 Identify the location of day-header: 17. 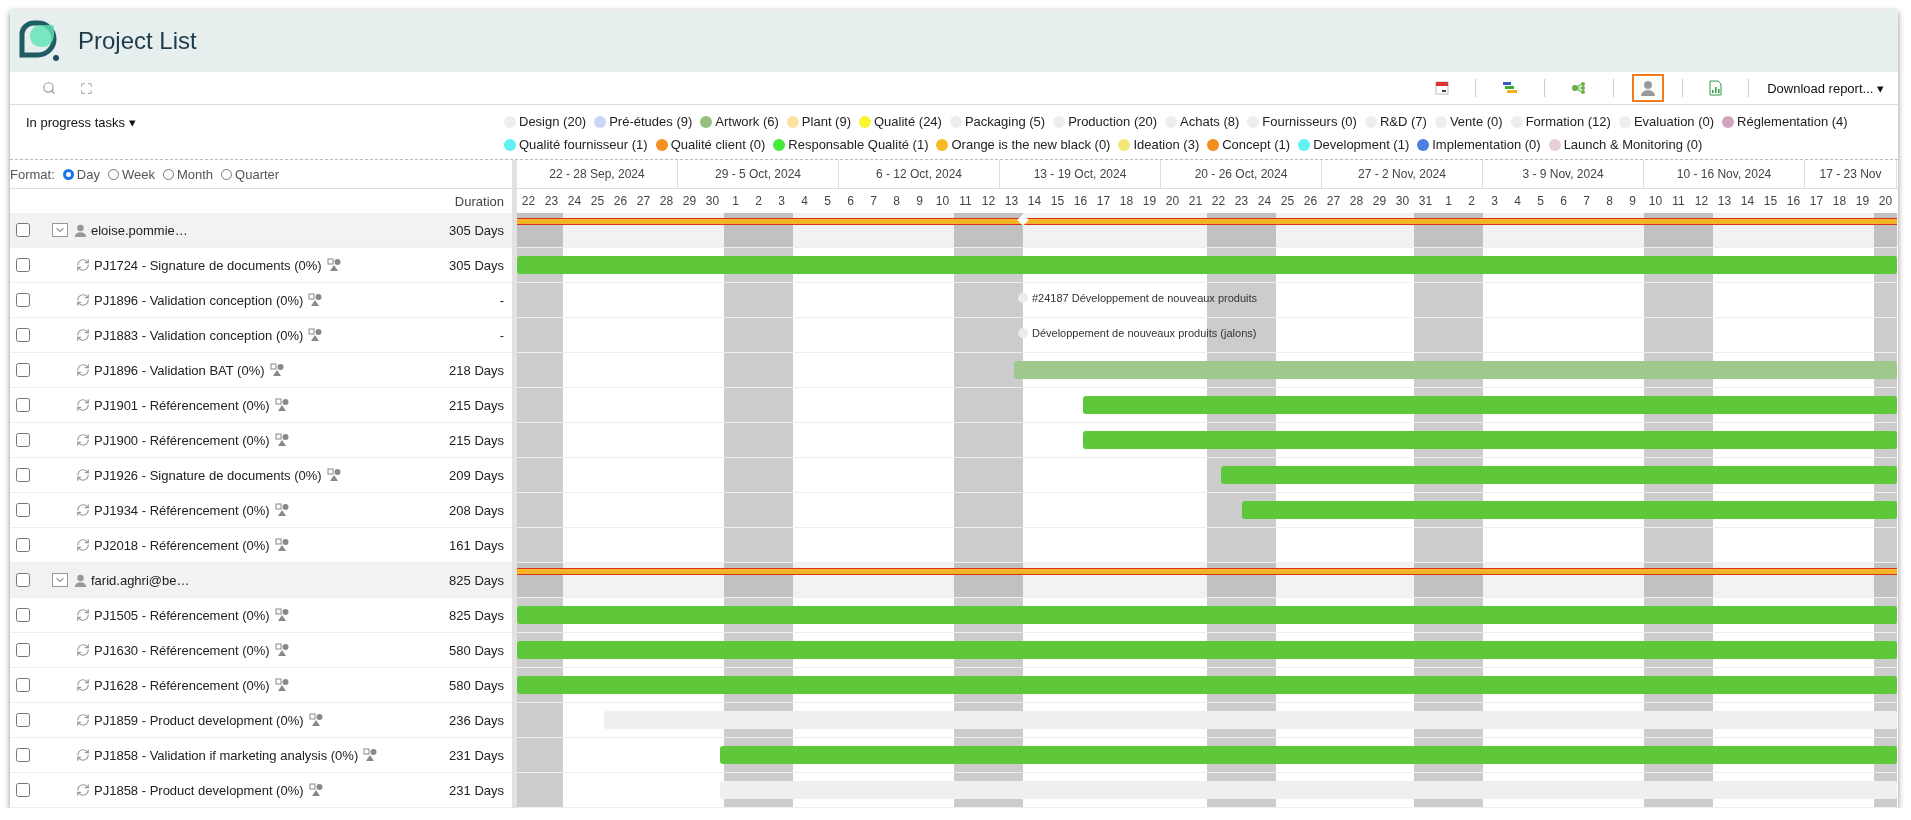
(1816, 201).